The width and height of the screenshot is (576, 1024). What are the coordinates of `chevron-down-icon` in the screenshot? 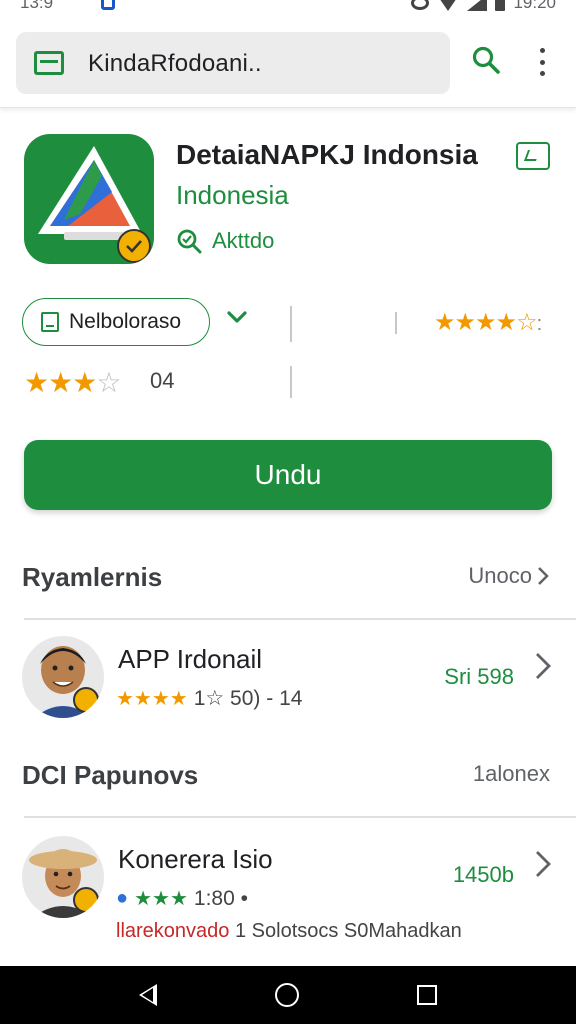 It's located at (237, 317).